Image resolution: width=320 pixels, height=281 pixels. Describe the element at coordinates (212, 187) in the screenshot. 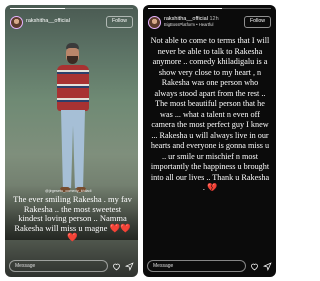

I see `broken-heart-emoji: 💔` at that location.